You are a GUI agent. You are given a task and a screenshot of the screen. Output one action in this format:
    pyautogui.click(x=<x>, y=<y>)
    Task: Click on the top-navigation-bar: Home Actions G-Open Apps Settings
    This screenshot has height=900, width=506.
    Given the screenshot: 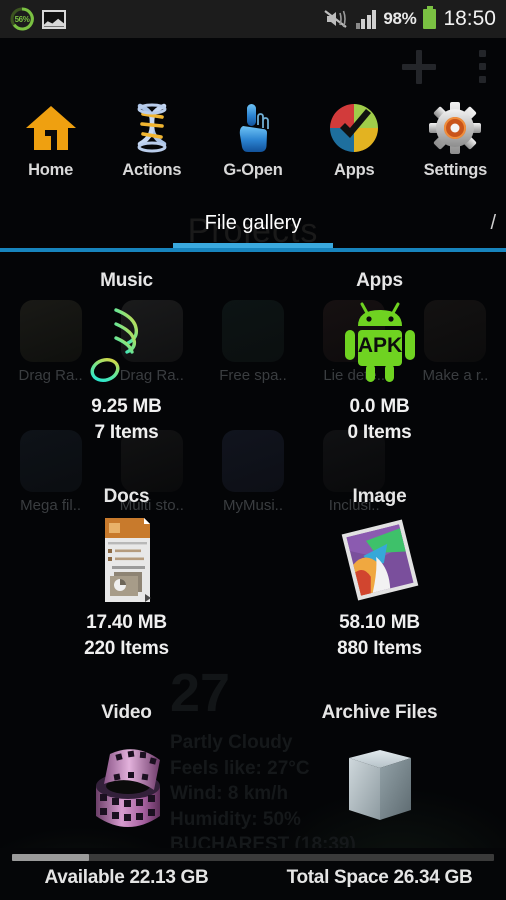 What is the action you would take?
    pyautogui.click(x=253, y=149)
    